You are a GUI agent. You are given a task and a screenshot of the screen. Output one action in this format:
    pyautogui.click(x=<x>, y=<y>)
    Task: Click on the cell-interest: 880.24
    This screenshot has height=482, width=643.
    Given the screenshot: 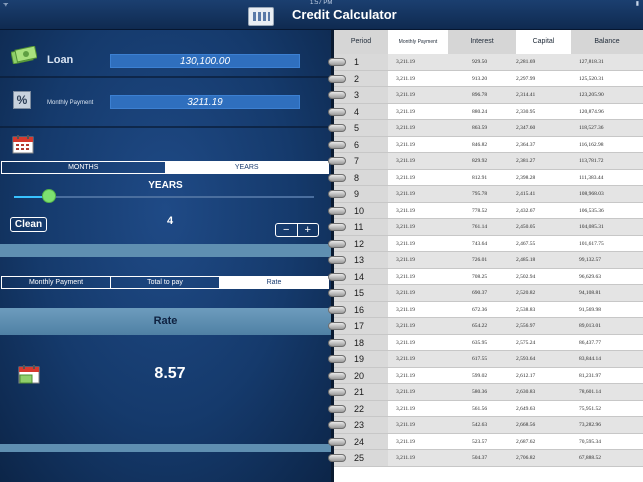 What is the action you would take?
    pyautogui.click(x=480, y=111)
    